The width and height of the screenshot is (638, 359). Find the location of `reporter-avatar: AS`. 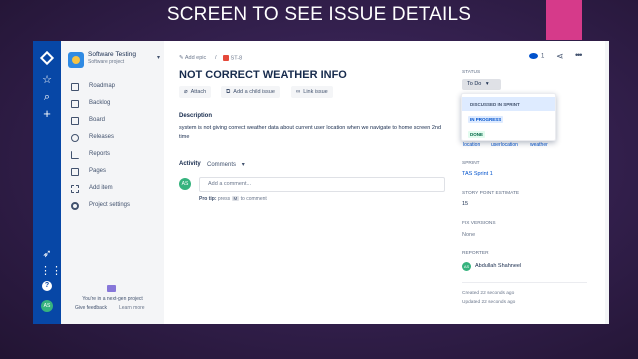

reporter-avatar: AS is located at coordinates (466, 266).